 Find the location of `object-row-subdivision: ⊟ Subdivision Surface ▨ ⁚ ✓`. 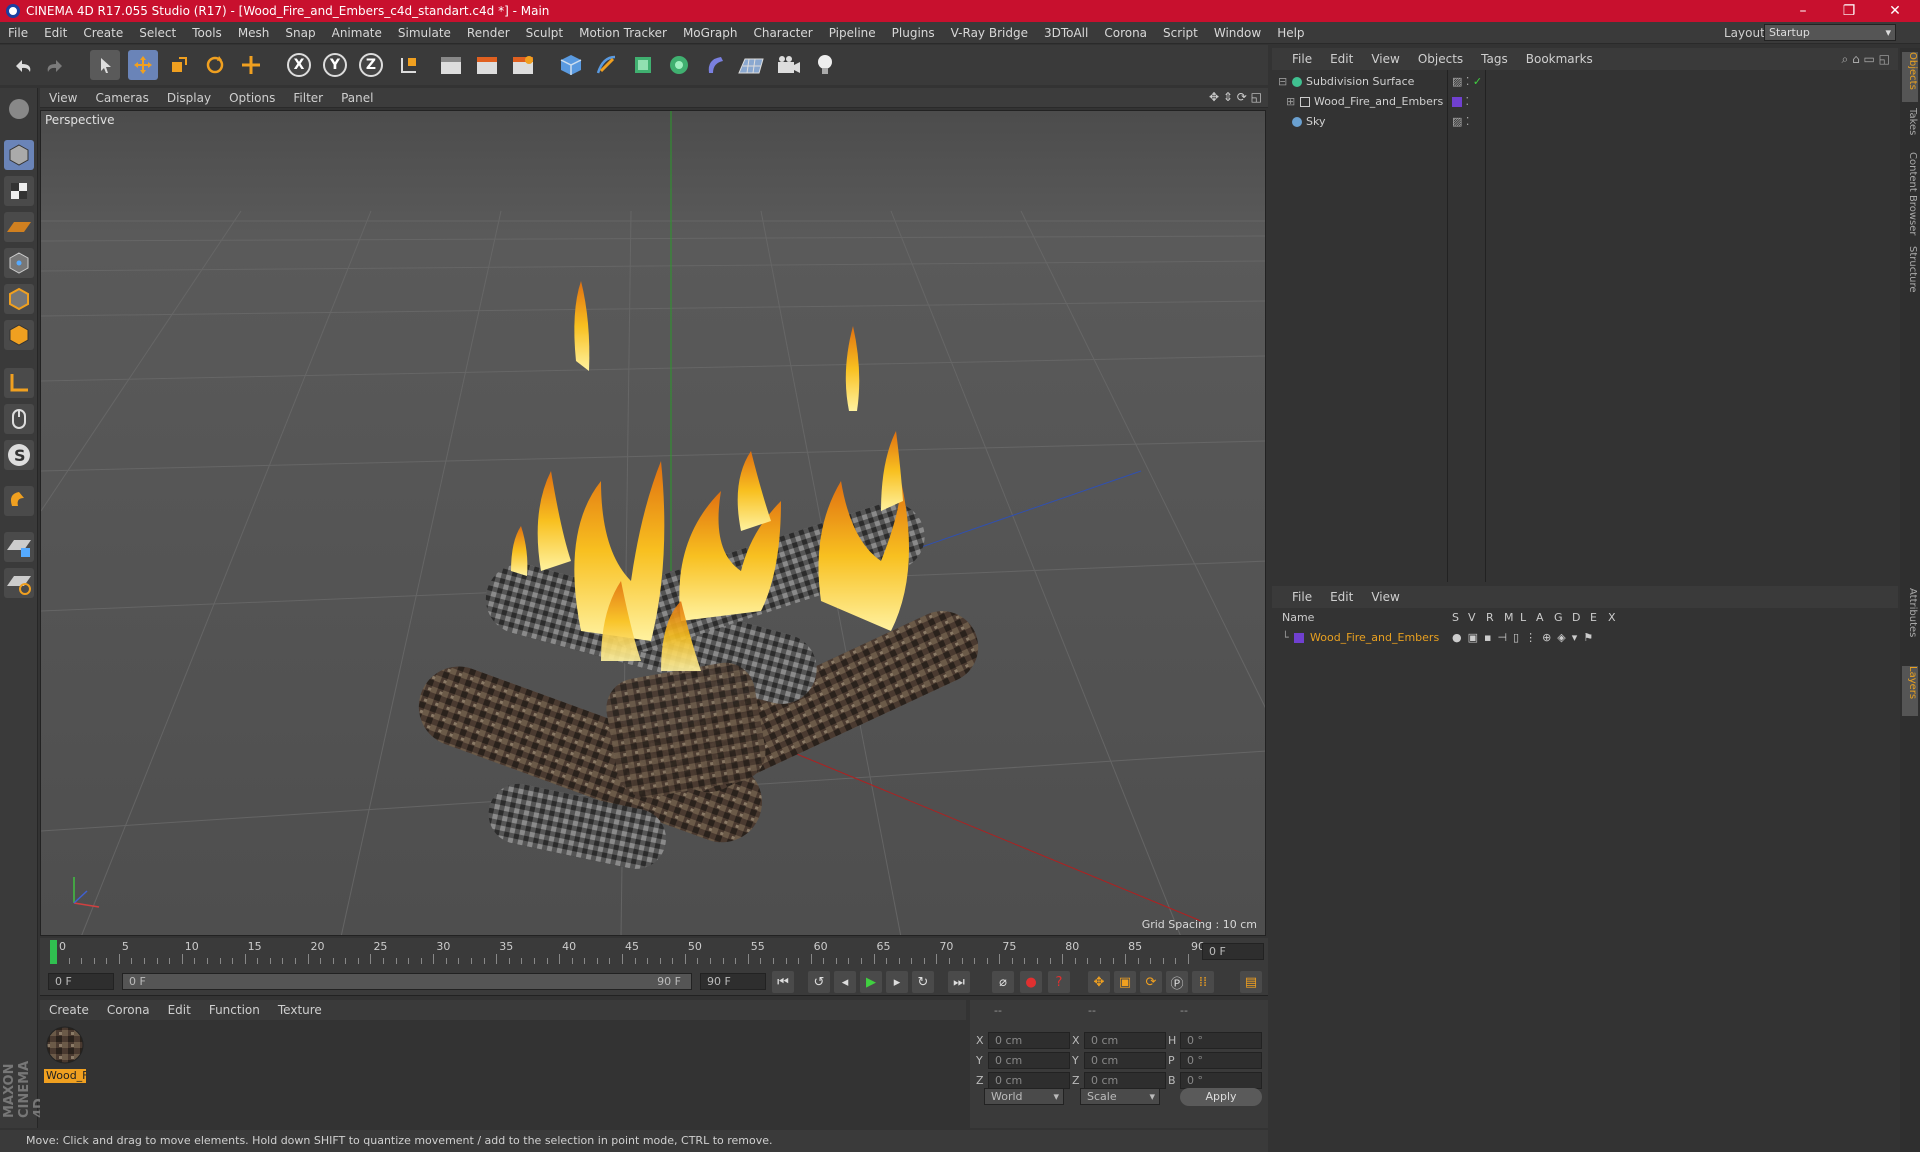

object-row-subdivision: ⊟ Subdivision Surface ▨ ⁚ ✓ is located at coordinates (1585, 82).